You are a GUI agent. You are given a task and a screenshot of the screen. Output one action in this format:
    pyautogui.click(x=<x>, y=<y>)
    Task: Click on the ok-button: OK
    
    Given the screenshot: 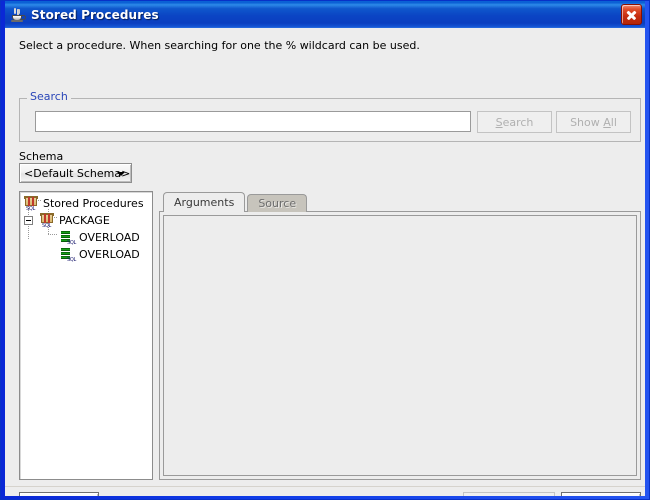 What is the action you would take?
    pyautogui.click(x=509, y=494)
    